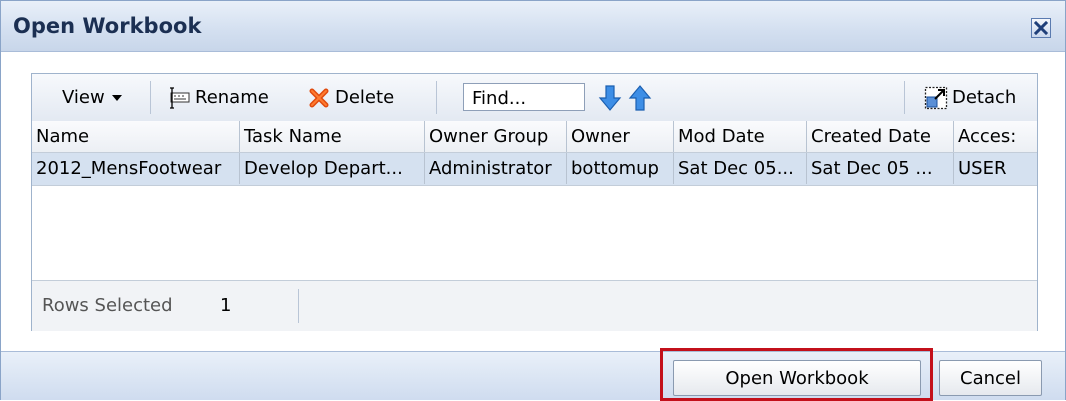 Image resolution: width=1066 pixels, height=401 pixels. Describe the element at coordinates (226, 305) in the screenshot. I see `rows-selected-count: 1` at that location.